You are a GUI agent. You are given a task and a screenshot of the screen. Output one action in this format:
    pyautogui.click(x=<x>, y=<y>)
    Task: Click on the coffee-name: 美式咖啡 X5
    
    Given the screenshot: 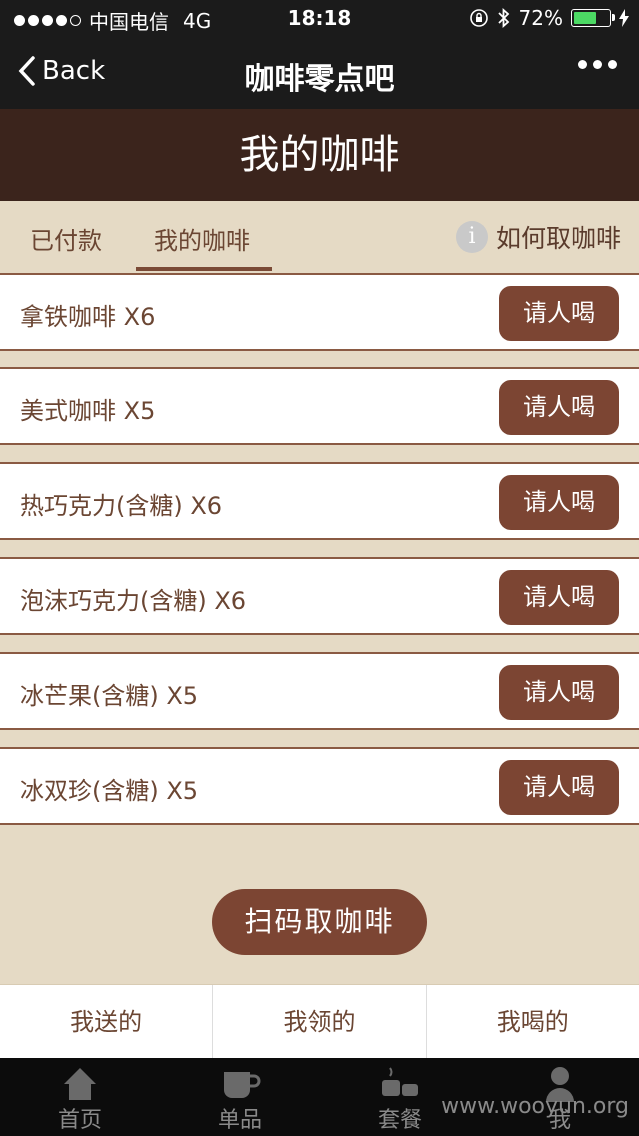 What is the action you would take?
    pyautogui.click(x=88, y=411)
    